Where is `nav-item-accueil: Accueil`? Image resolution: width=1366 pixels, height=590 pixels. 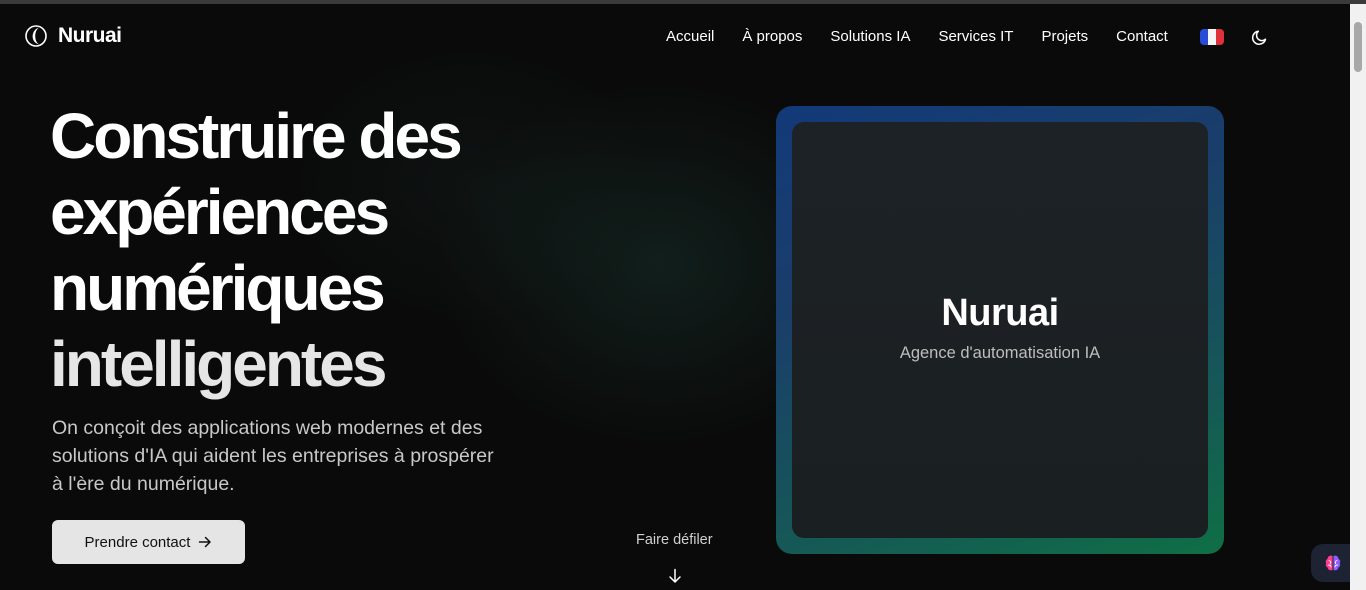 nav-item-accueil: Accueil is located at coordinates (690, 36).